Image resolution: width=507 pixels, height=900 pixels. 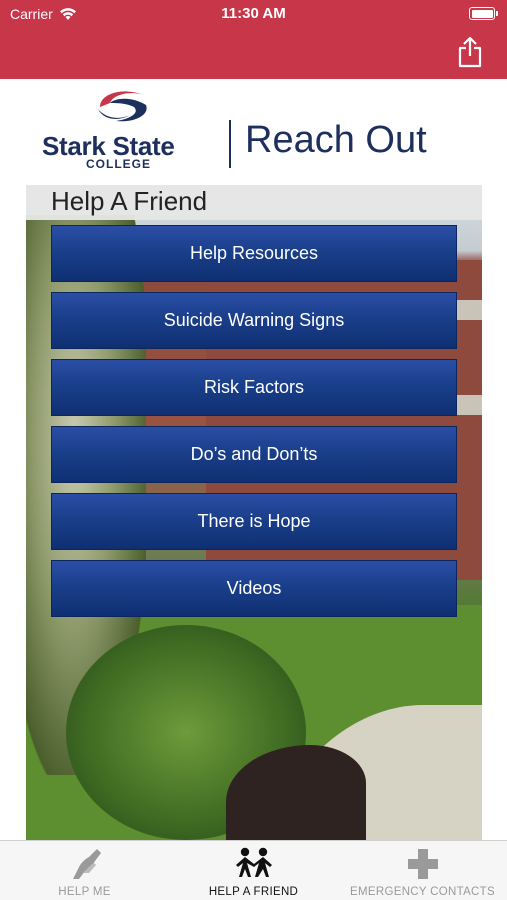 I want to click on app-title: Reach Out, so click(x=336, y=140).